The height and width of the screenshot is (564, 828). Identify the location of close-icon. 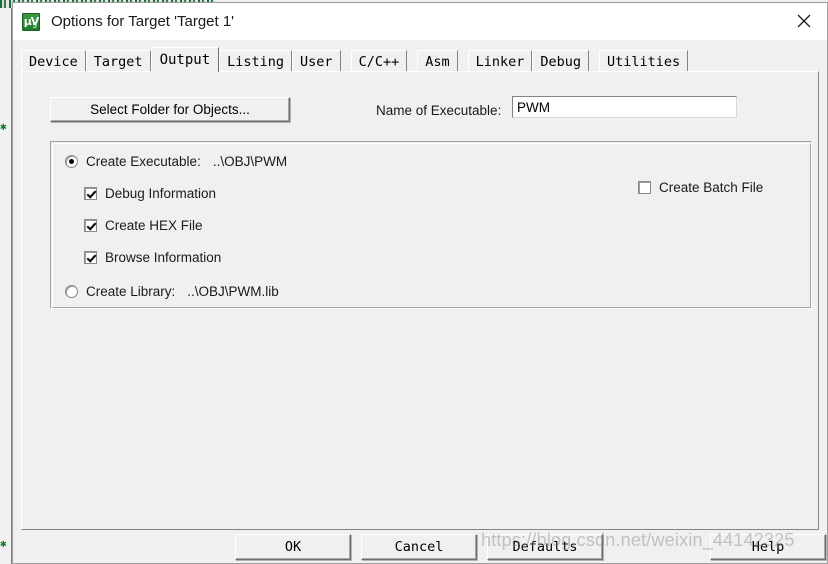
(804, 21).